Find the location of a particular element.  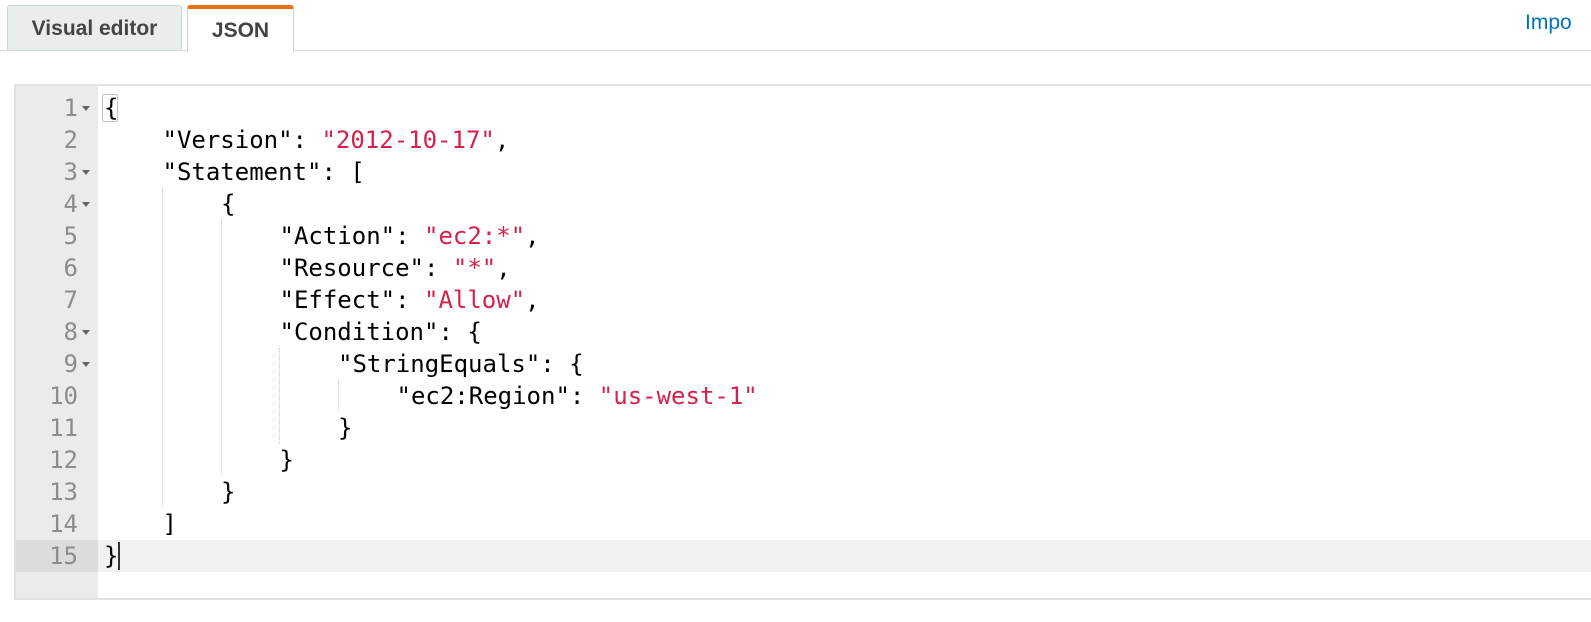

string-token: "*" is located at coordinates (474, 268).